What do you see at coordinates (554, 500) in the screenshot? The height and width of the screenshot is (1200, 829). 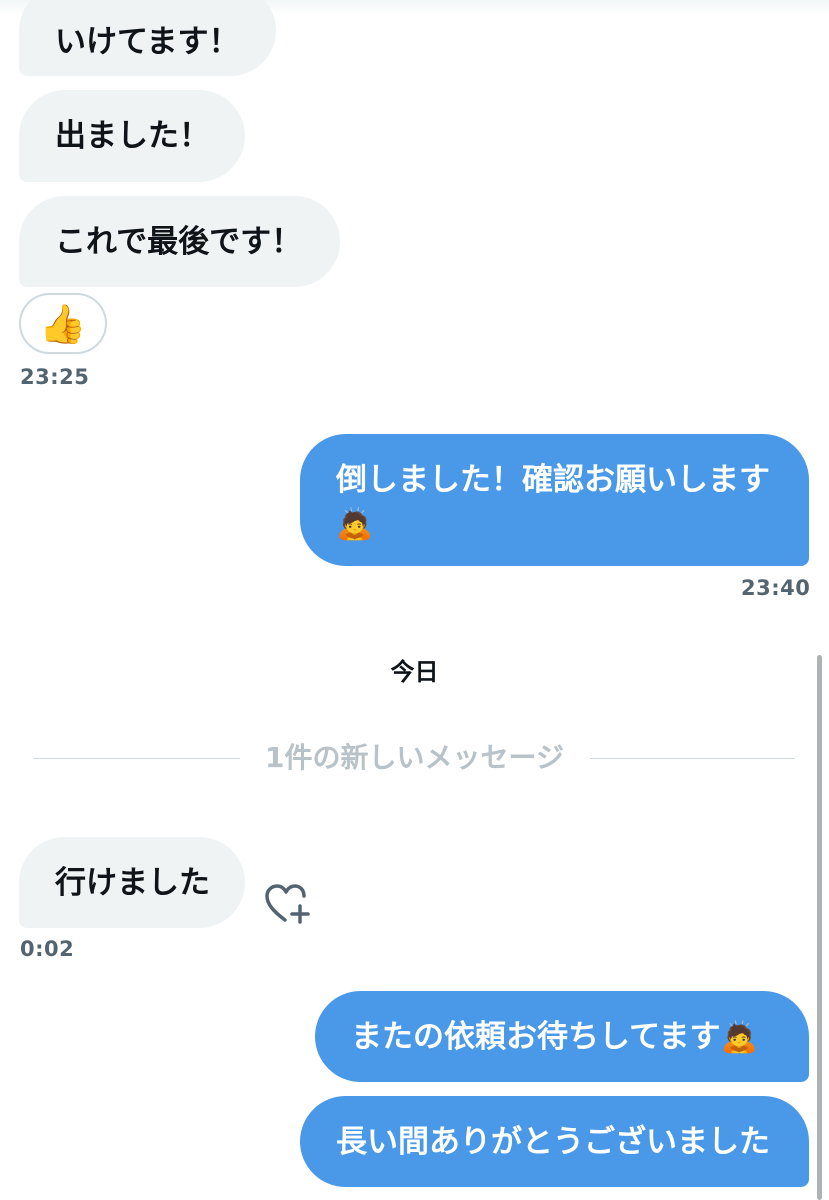 I see `message-bubble-outgoing: 倒しました！確認お願いします 🙇` at bounding box center [554, 500].